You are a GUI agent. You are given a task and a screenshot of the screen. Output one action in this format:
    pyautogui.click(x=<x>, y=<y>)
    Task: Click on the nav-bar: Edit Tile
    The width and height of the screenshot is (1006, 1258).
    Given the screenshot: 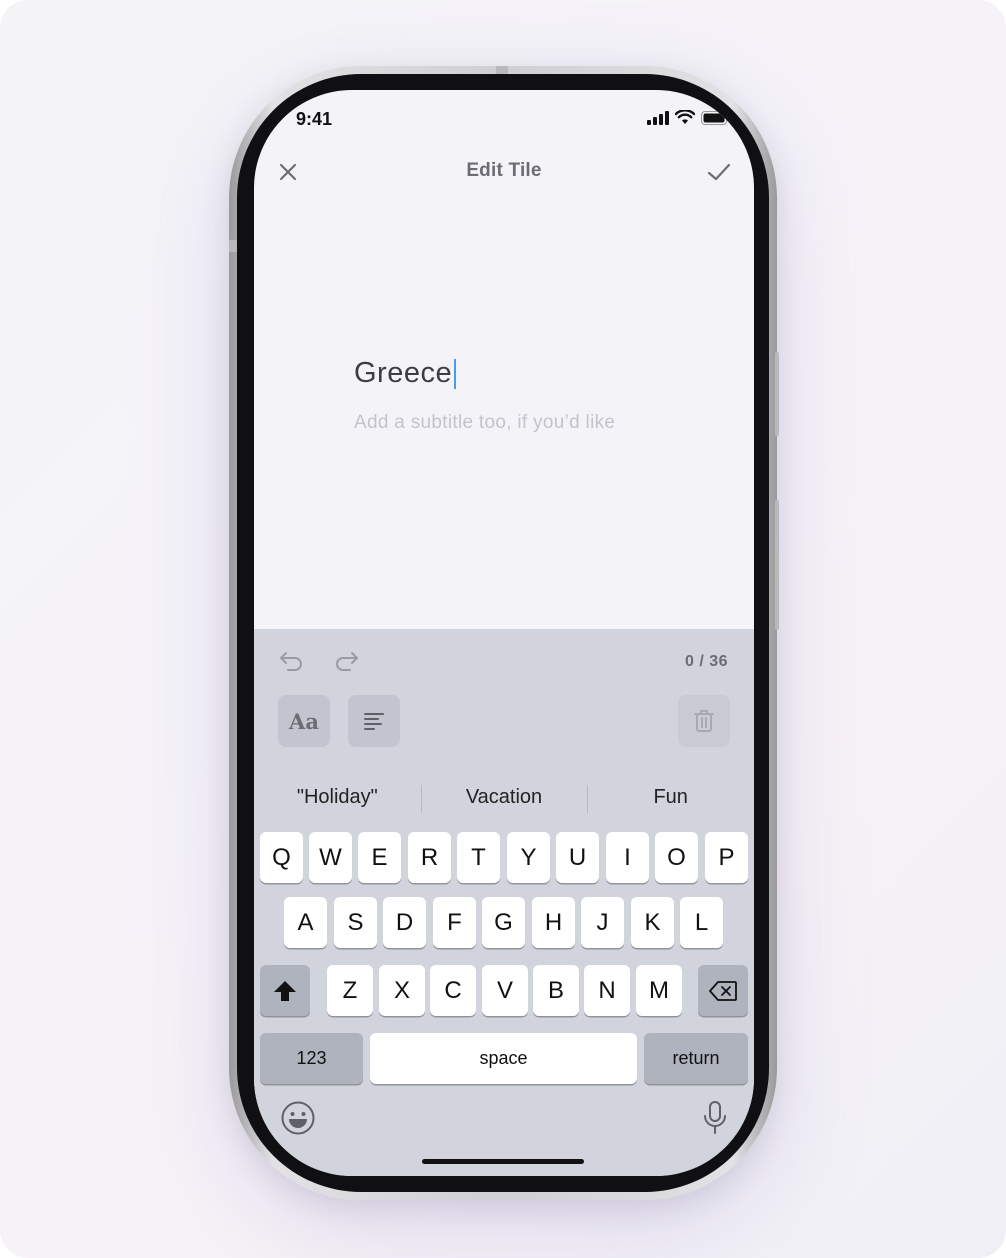 What is the action you would take?
    pyautogui.click(x=504, y=172)
    